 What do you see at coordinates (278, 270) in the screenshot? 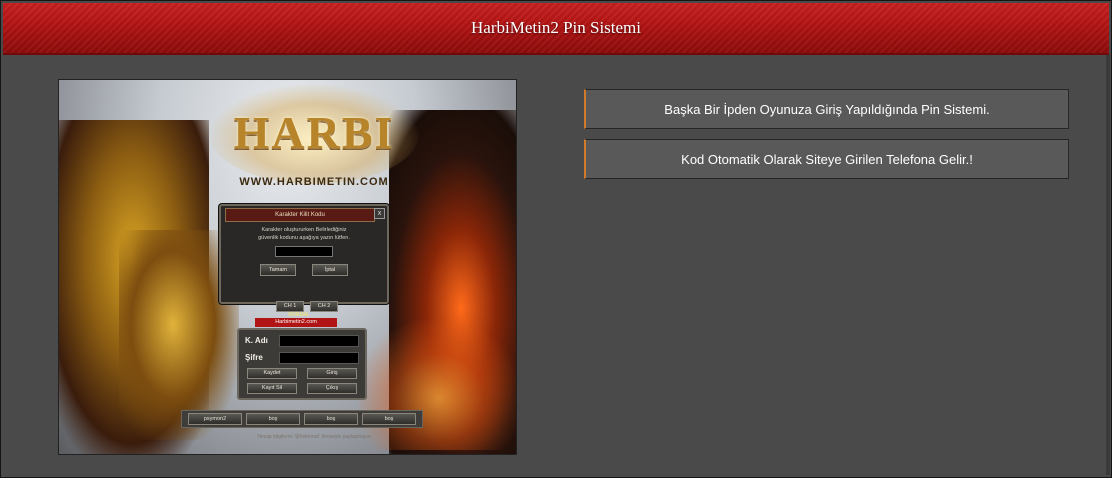
I see `ok-button: Tamam` at bounding box center [278, 270].